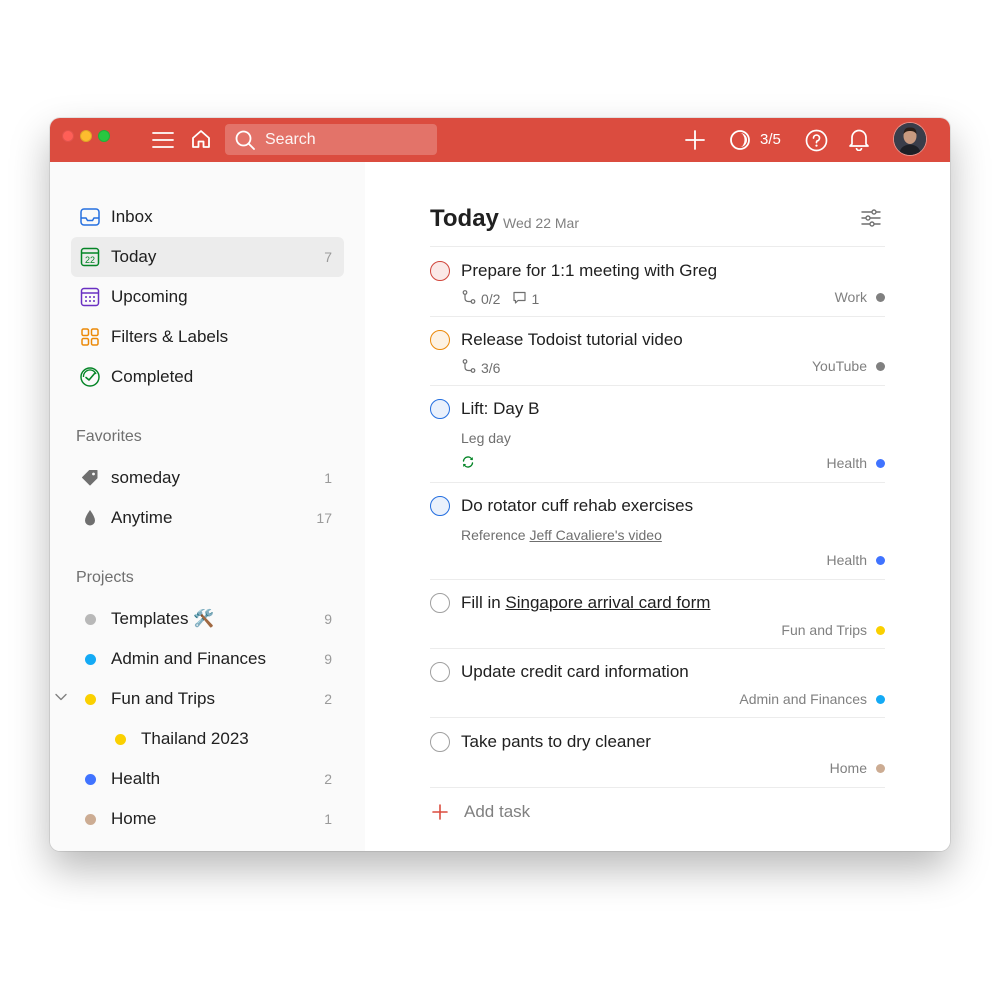  What do you see at coordinates (556, 741) in the screenshot?
I see `task-title: Take pants to dry cleaner` at bounding box center [556, 741].